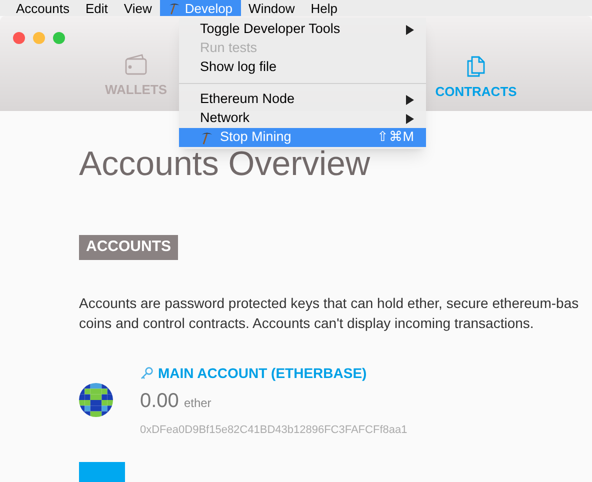  Describe the element at coordinates (96, 399) in the screenshot. I see `identicon-icon` at that location.